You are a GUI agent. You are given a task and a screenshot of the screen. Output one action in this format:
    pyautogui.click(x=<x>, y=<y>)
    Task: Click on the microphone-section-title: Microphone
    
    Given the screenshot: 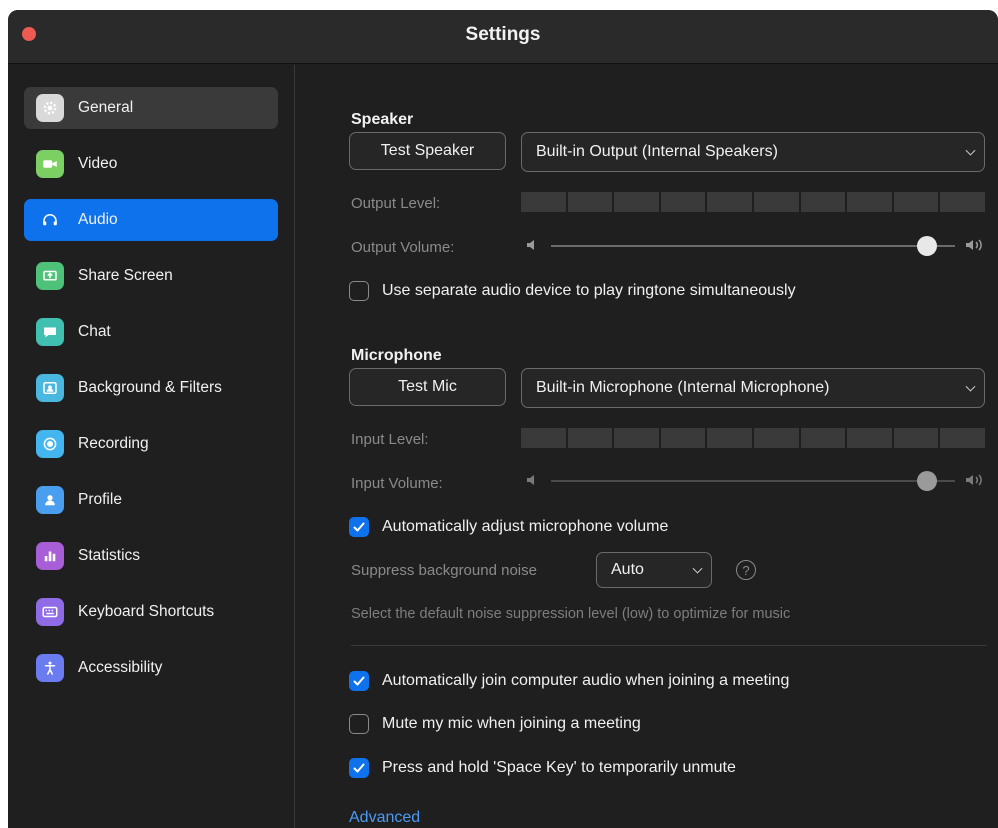 What is the action you would take?
    pyautogui.click(x=396, y=355)
    